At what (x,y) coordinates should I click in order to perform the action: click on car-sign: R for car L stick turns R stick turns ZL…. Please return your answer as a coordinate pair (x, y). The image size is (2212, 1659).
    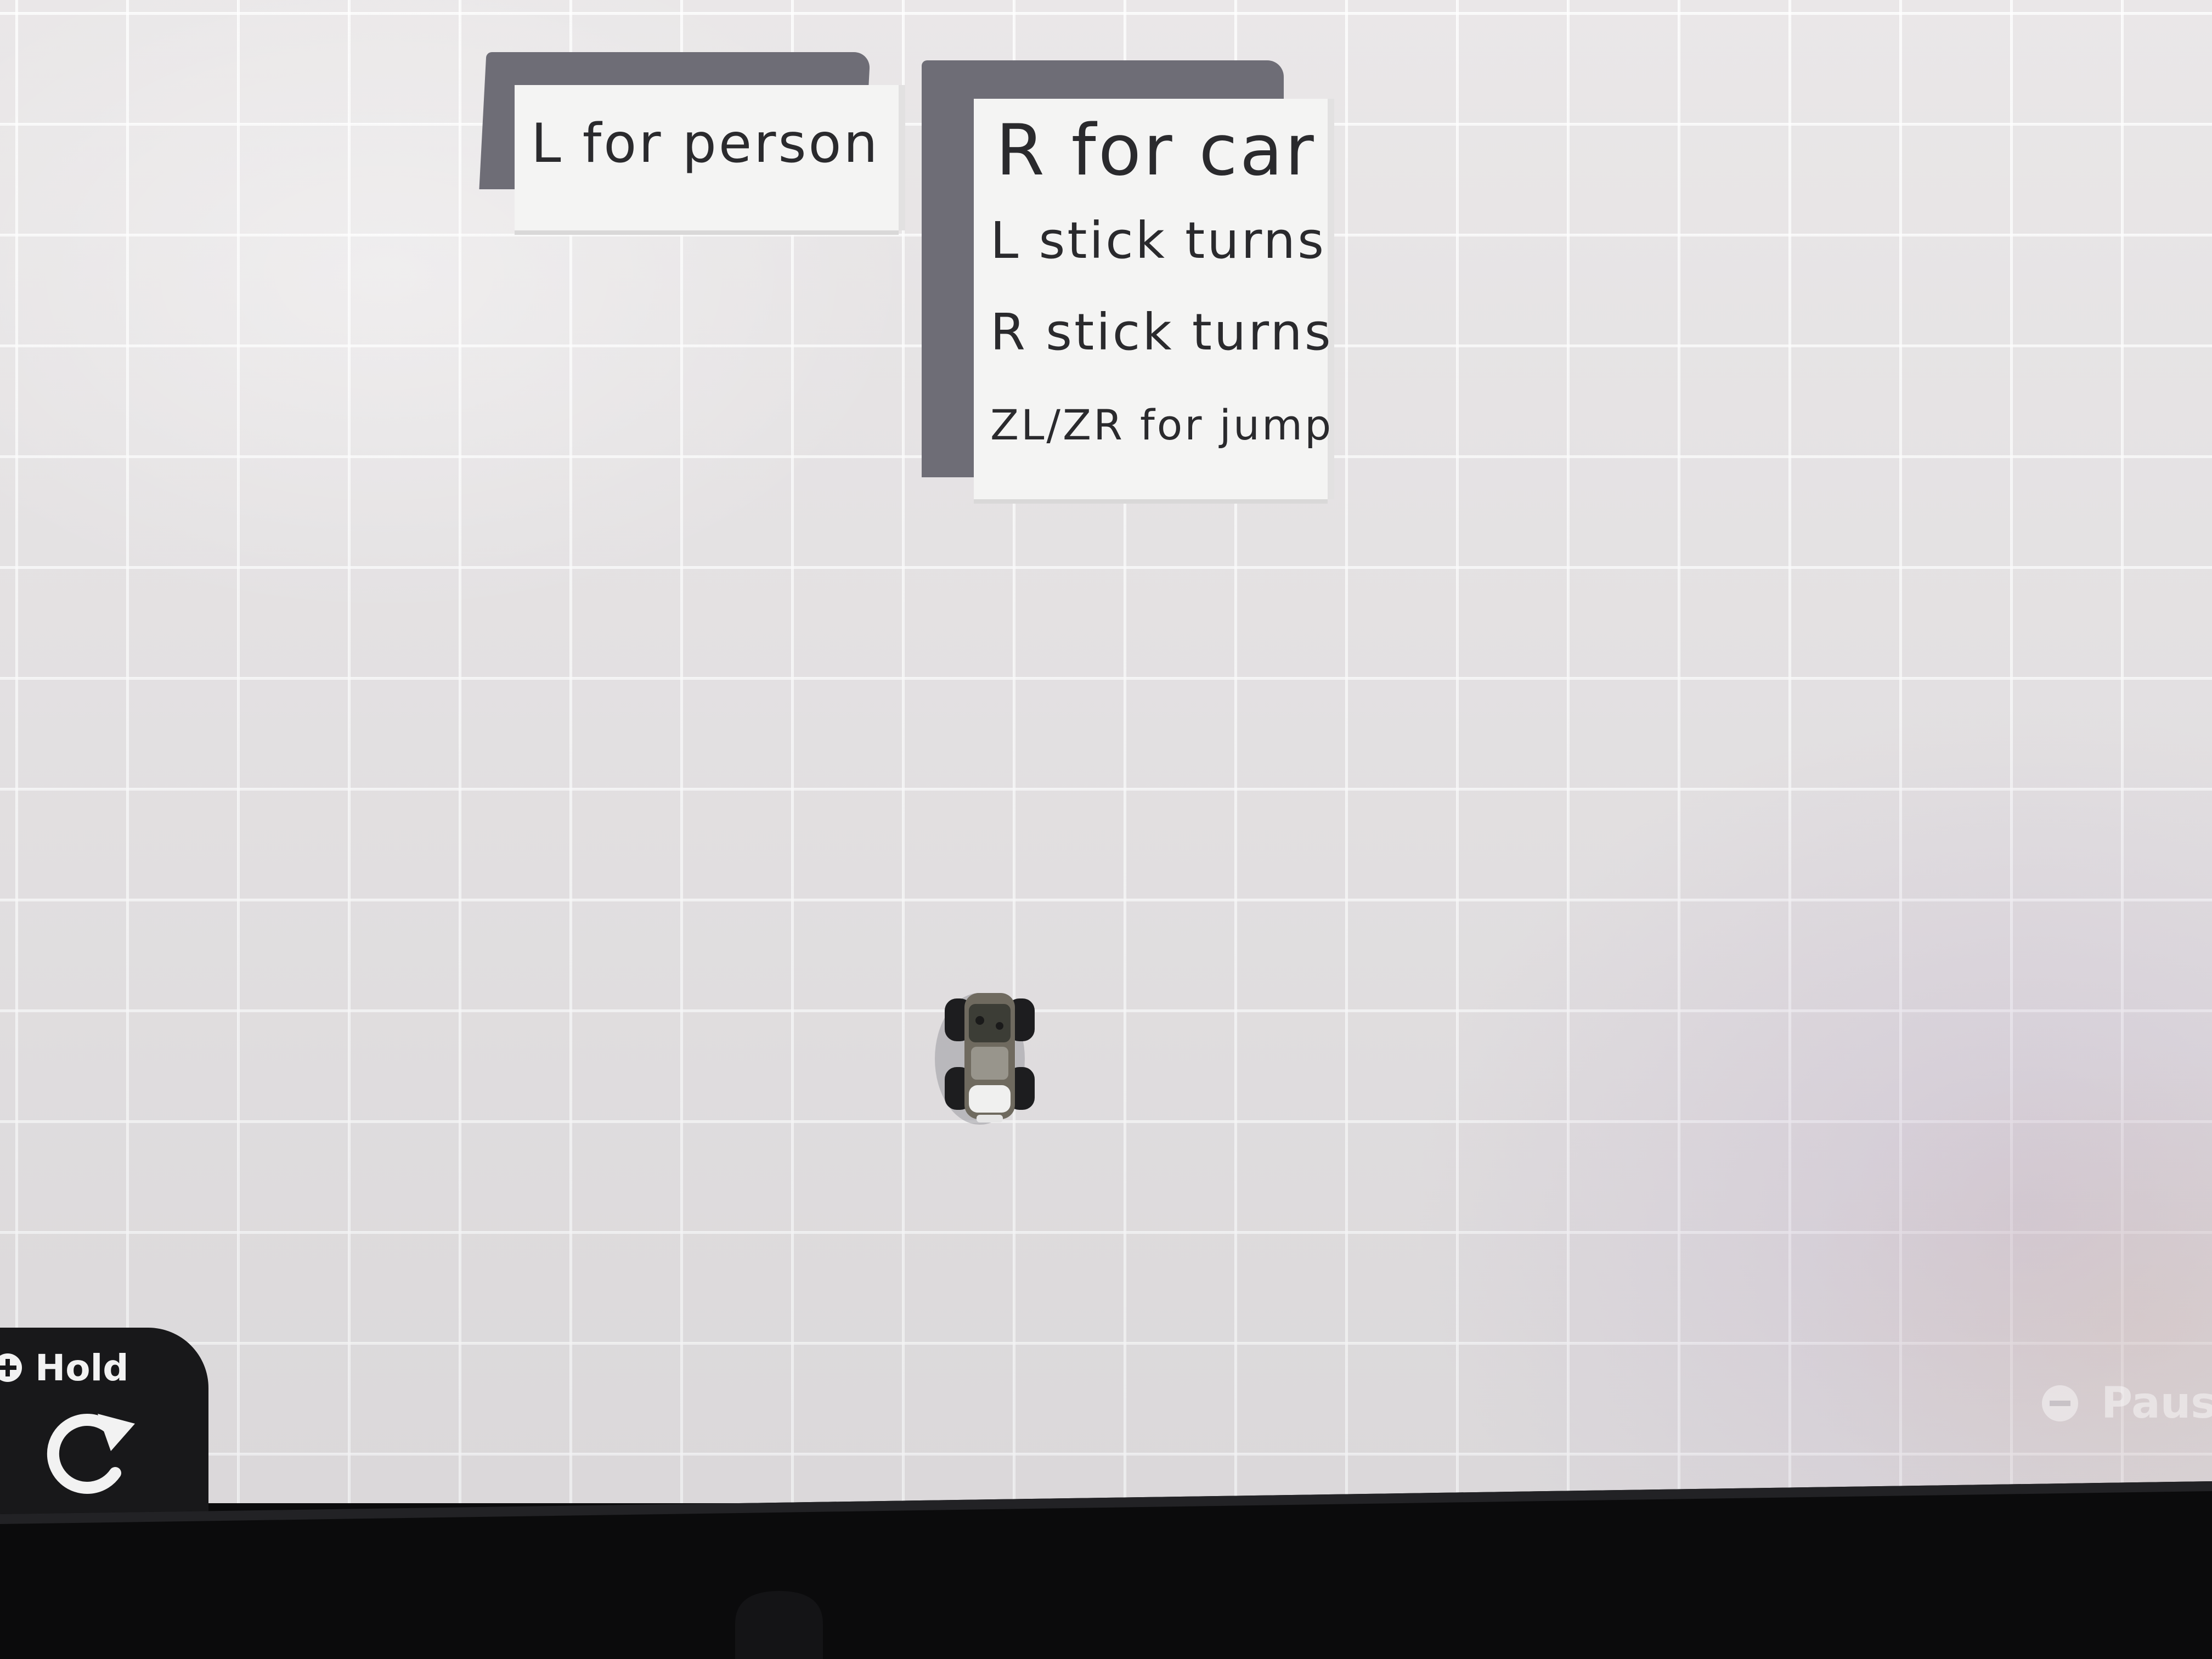
    Looking at the image, I should click on (1152, 299).